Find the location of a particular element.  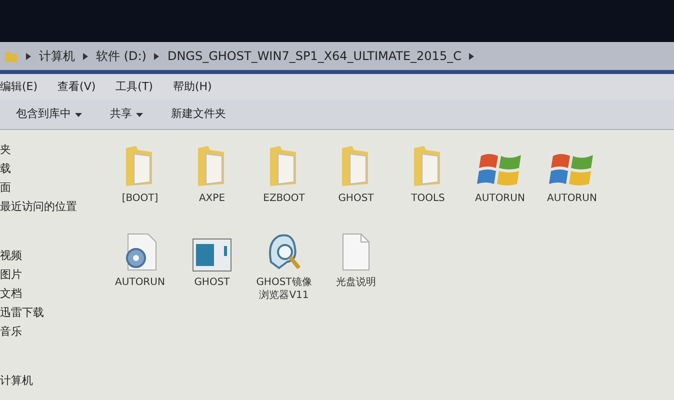

toolbar-button: 新建文件夹 is located at coordinates (198, 114).